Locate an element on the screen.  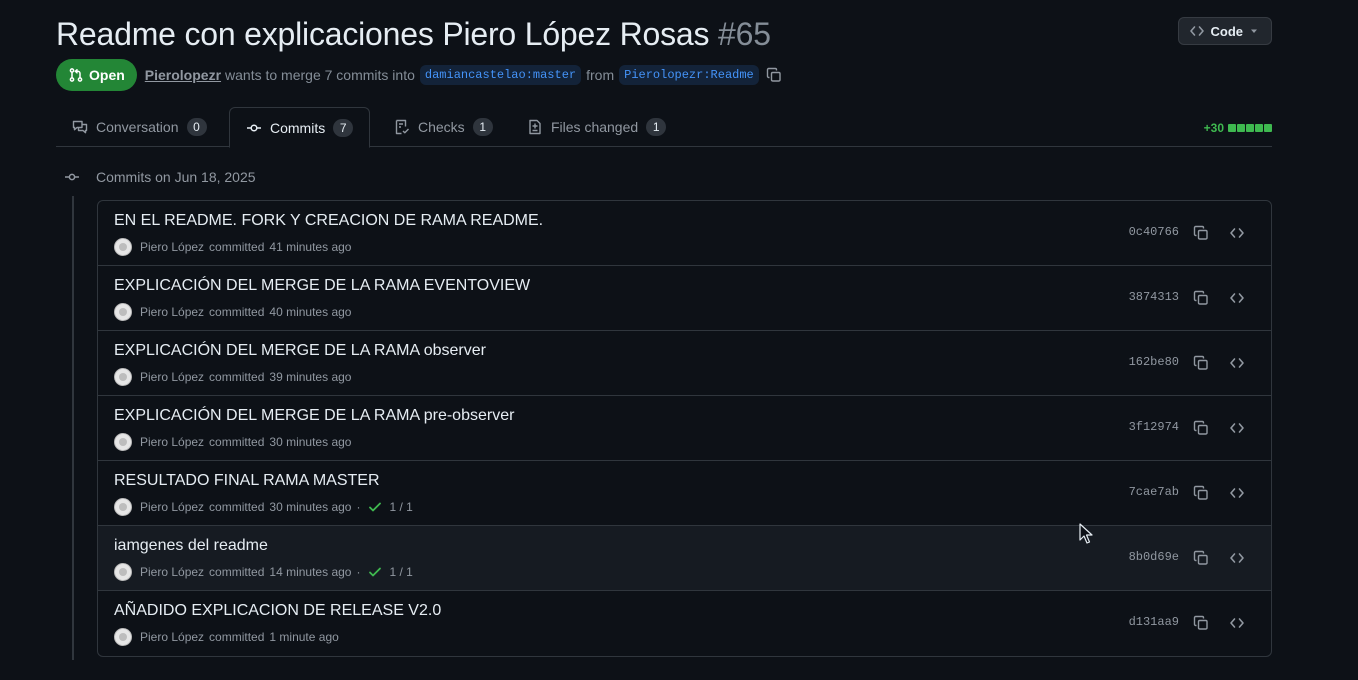
state-badge: Open is located at coordinates (96, 75).